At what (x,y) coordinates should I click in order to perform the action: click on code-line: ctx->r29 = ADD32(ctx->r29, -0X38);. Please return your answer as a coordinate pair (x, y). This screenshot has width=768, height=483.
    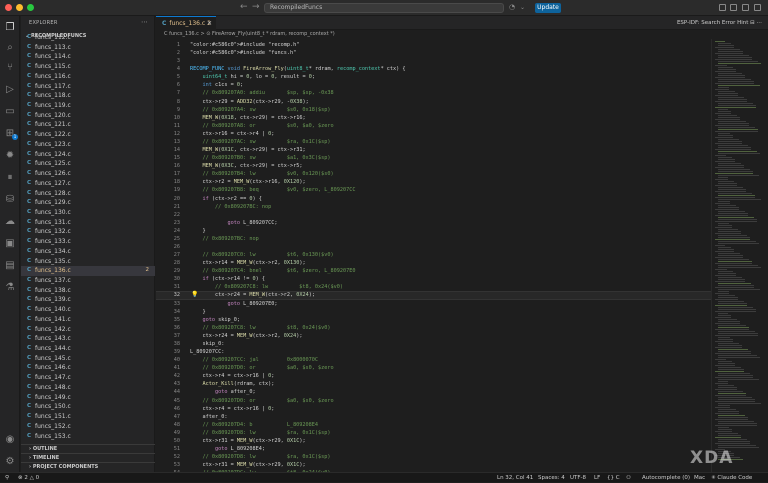
    Looking at the image, I should click on (249, 102).